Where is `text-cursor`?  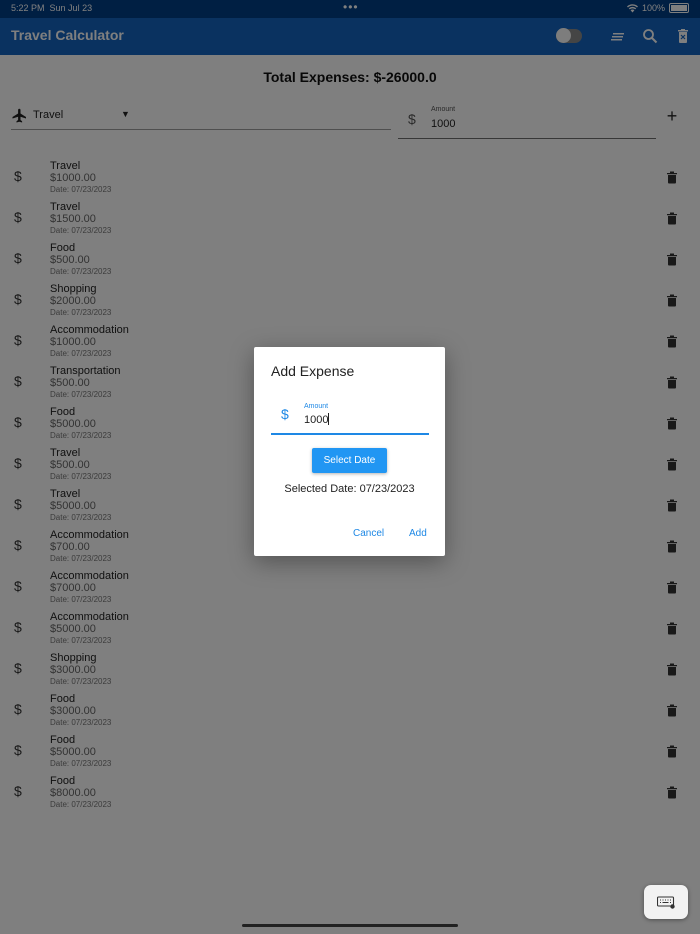 text-cursor is located at coordinates (329, 419).